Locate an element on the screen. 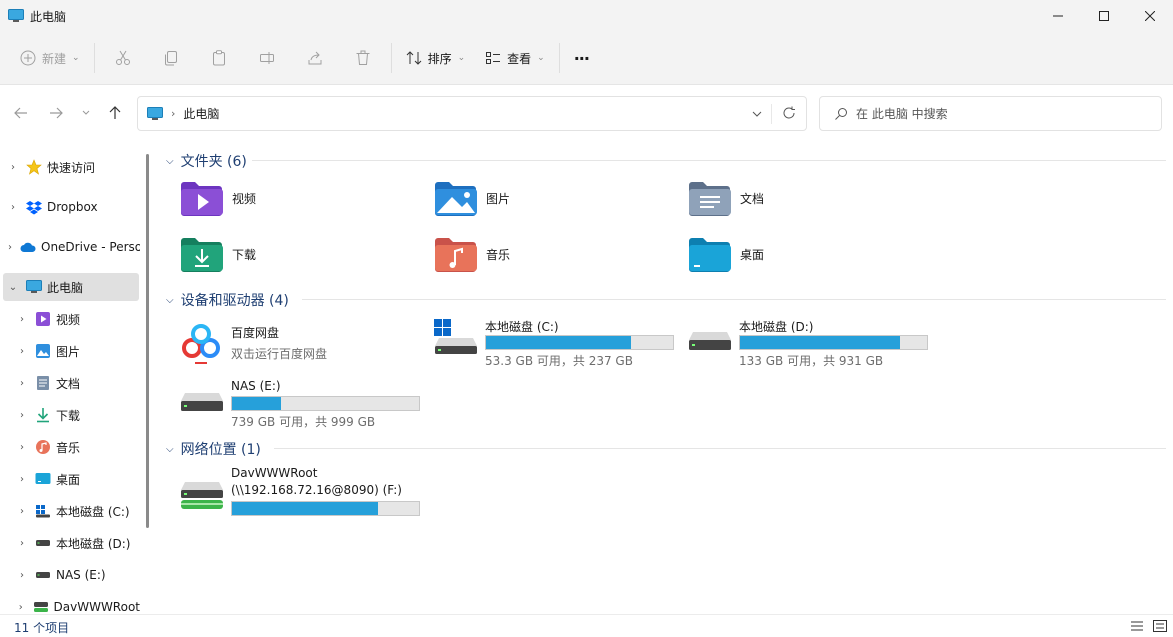 This screenshot has height=637, width=1173. sidebar-item-label: 视频 is located at coordinates (68, 319).